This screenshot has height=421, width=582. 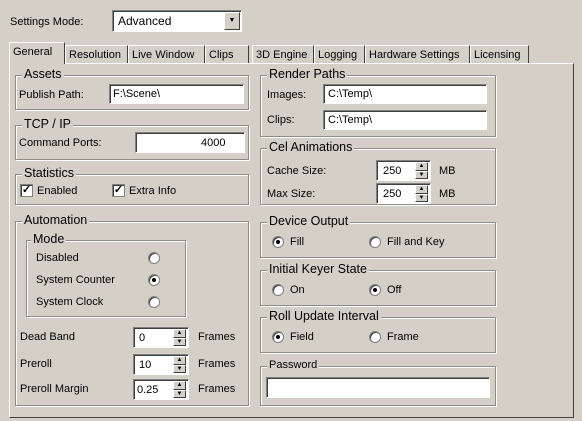 I want to click on clips-label: Clips:, so click(x=281, y=120).